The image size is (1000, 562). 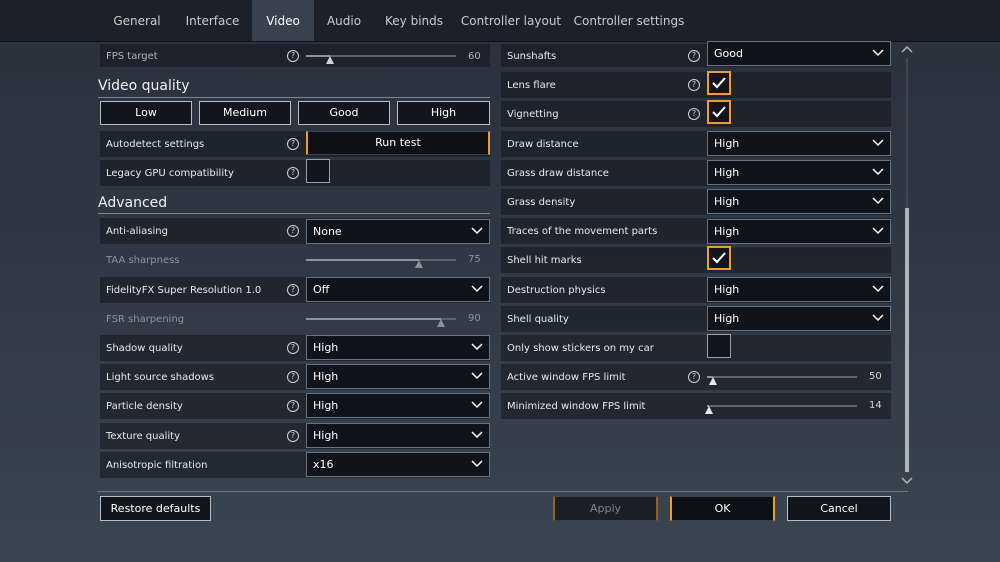 What do you see at coordinates (245, 113) in the screenshot?
I see `preset-medium-button: Medium` at bounding box center [245, 113].